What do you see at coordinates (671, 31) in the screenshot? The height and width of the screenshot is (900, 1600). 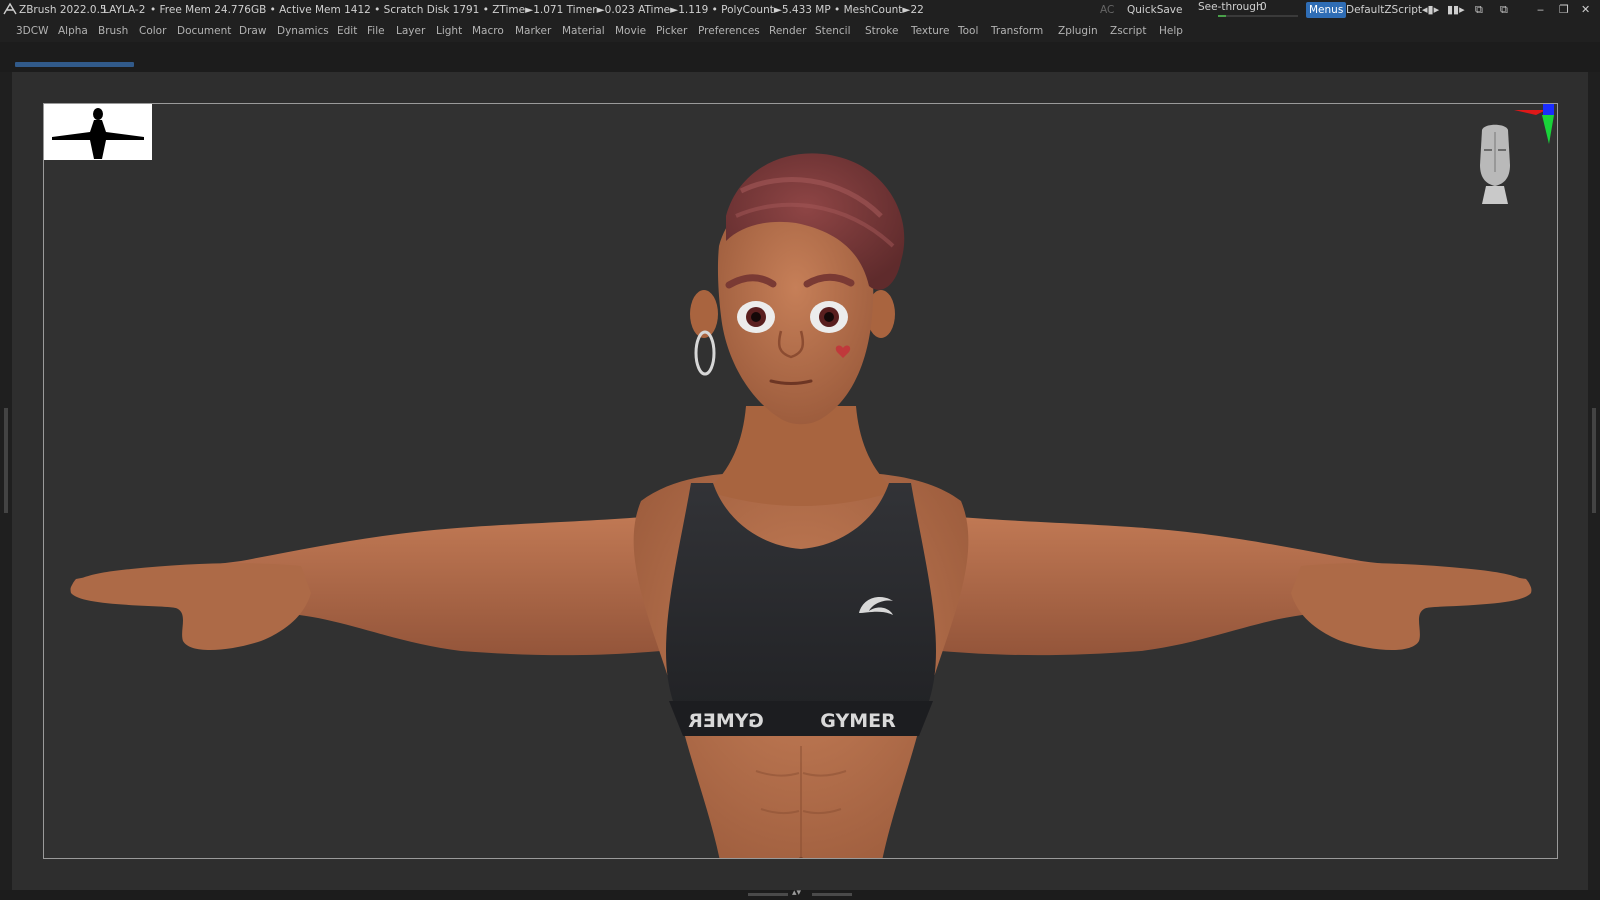 I see `menu-picker: Picker` at bounding box center [671, 31].